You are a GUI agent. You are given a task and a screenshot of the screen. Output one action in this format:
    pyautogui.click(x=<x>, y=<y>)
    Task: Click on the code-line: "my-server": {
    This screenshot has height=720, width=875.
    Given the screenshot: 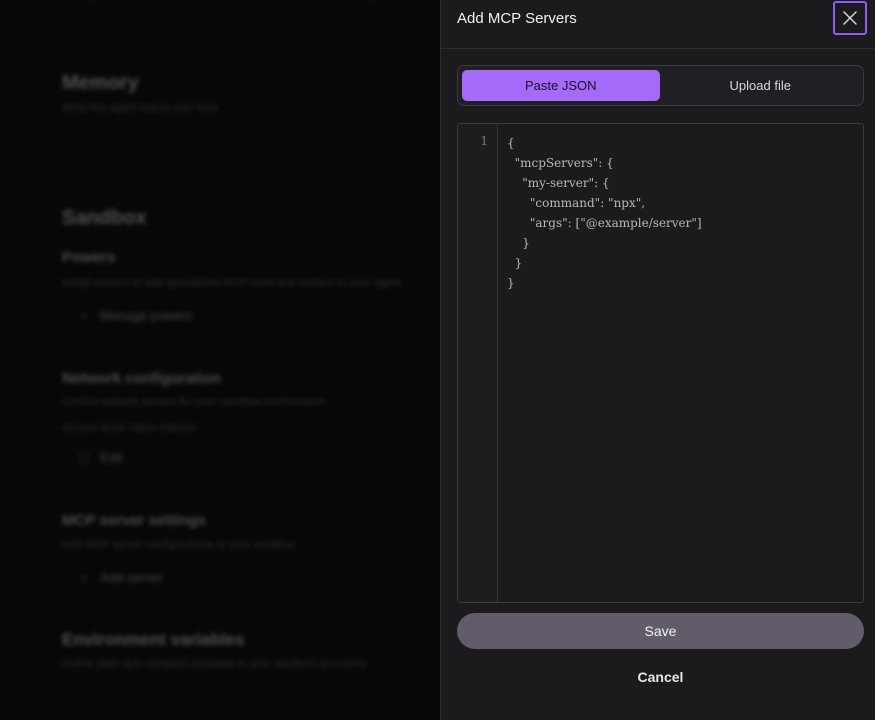 What is the action you would take?
    pyautogui.click(x=558, y=183)
    